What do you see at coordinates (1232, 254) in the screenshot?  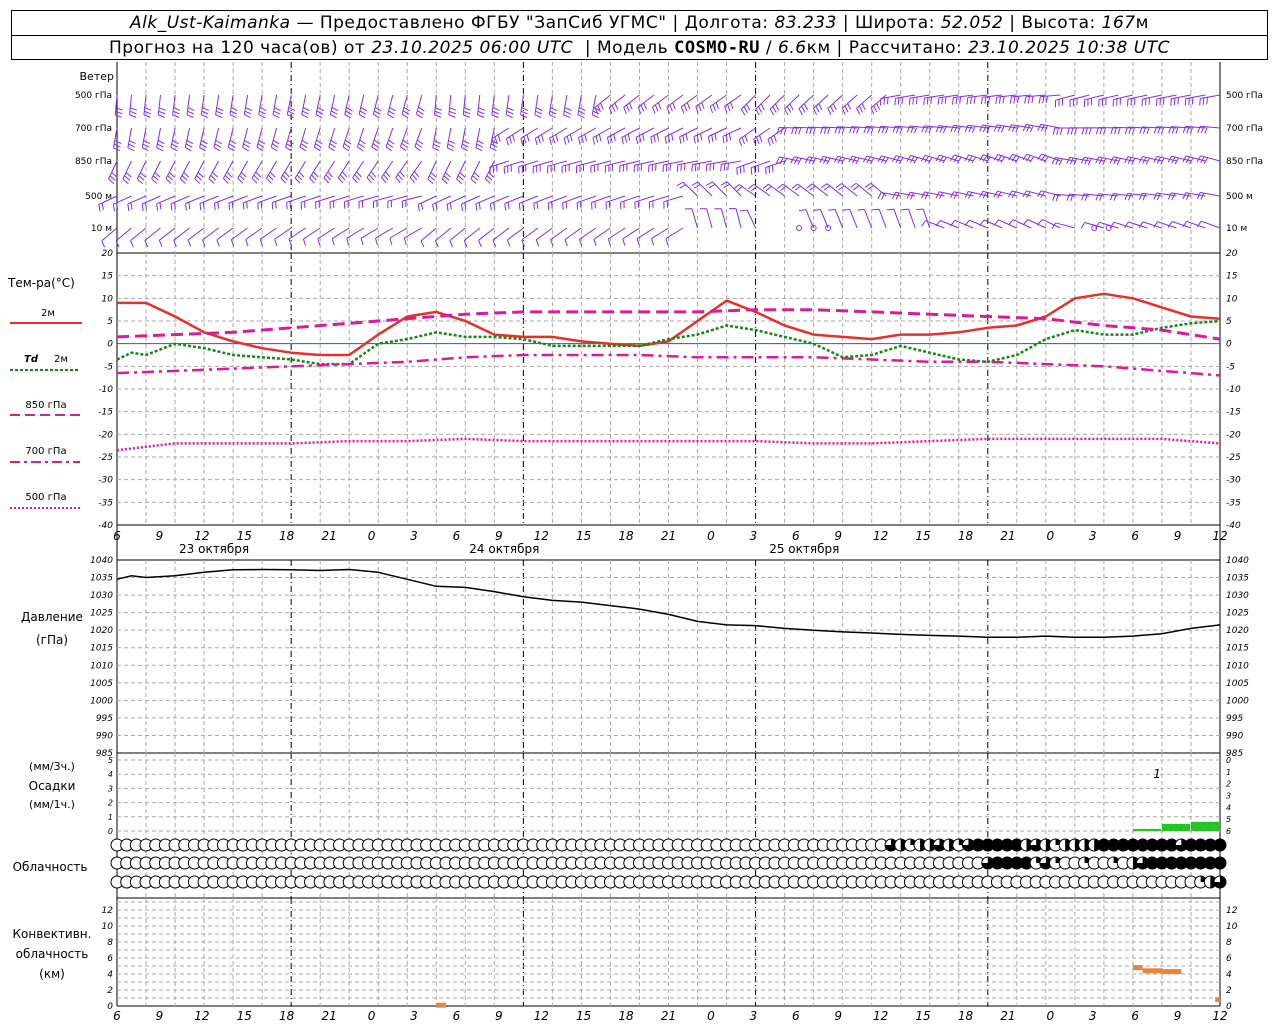 I see `temp-tick-right: 20` at bounding box center [1232, 254].